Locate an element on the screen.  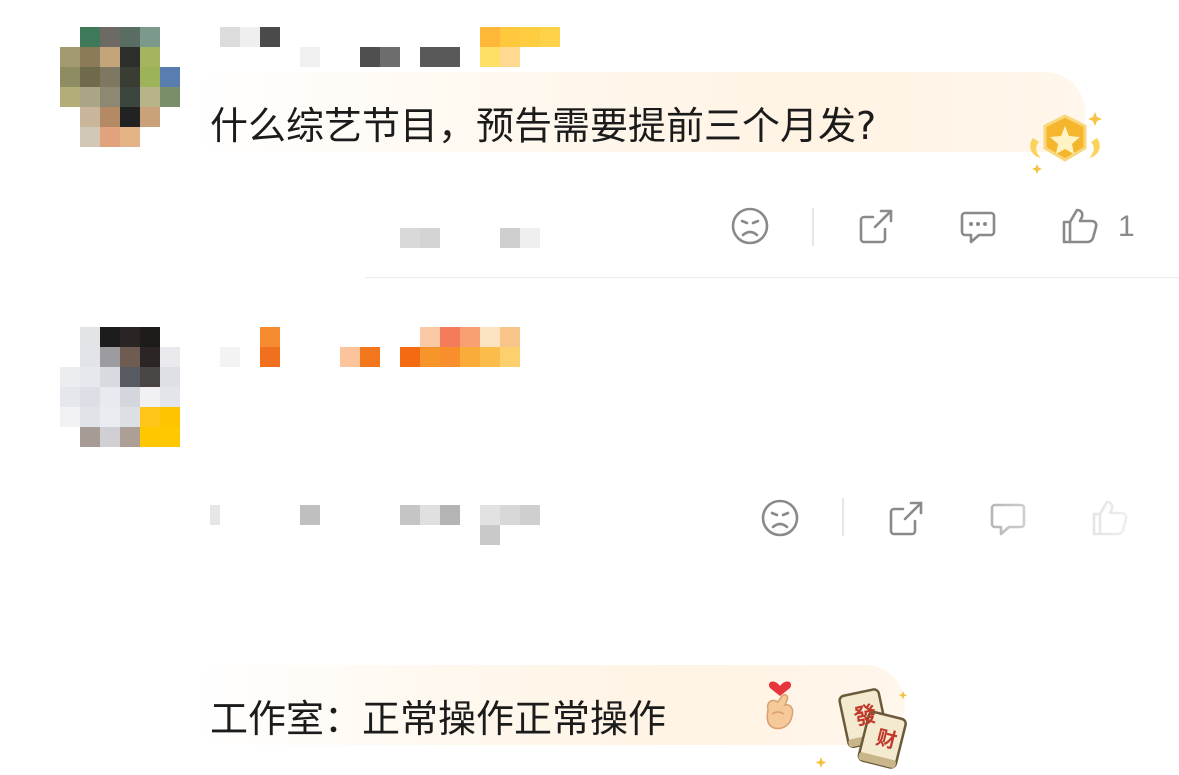
reply-button is located at coordinates (978, 226).